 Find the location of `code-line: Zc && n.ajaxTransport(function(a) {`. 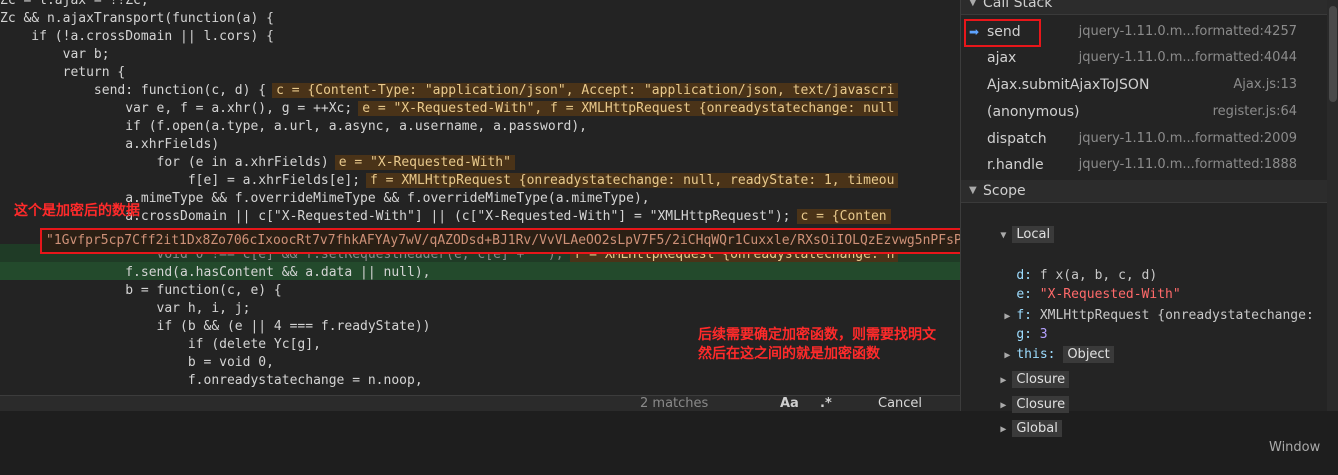

code-line: Zc && n.ajaxTransport(function(a) { is located at coordinates (137, 18).